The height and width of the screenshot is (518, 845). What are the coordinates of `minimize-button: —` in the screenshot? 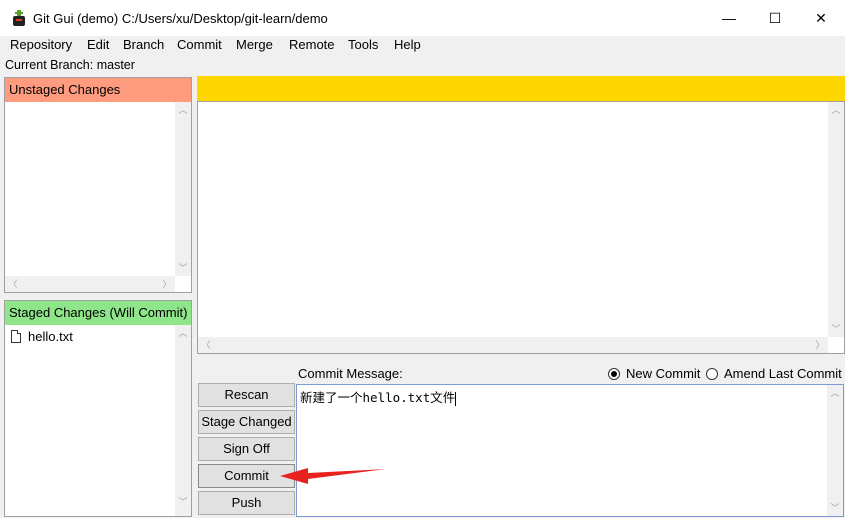 It's located at (729, 18).